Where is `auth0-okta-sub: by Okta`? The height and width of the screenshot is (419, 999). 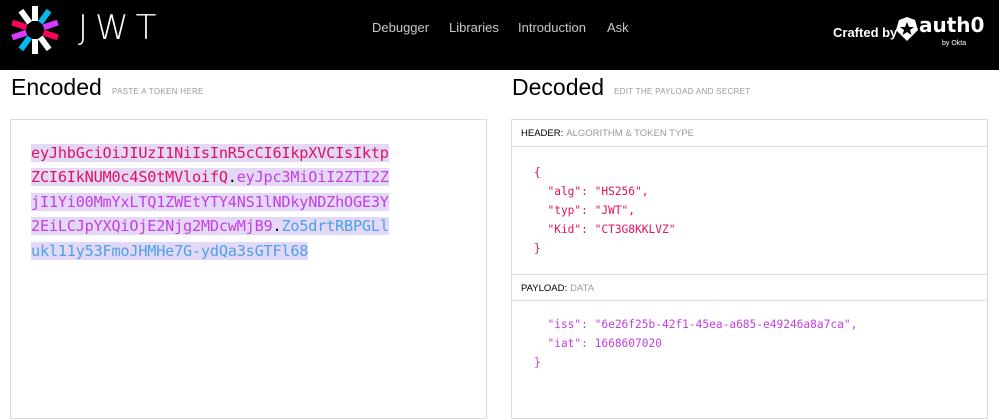 auth0-okta-sub: by Okta is located at coordinates (954, 43).